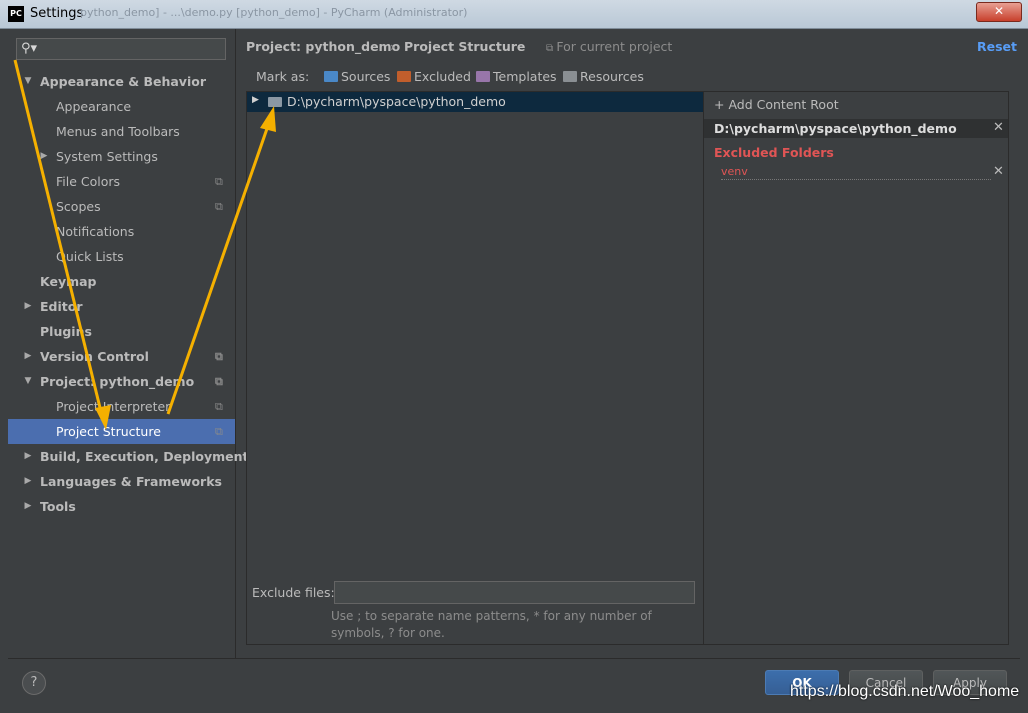  Describe the element at coordinates (57, 13) in the screenshot. I see `window-title: Settings` at that location.